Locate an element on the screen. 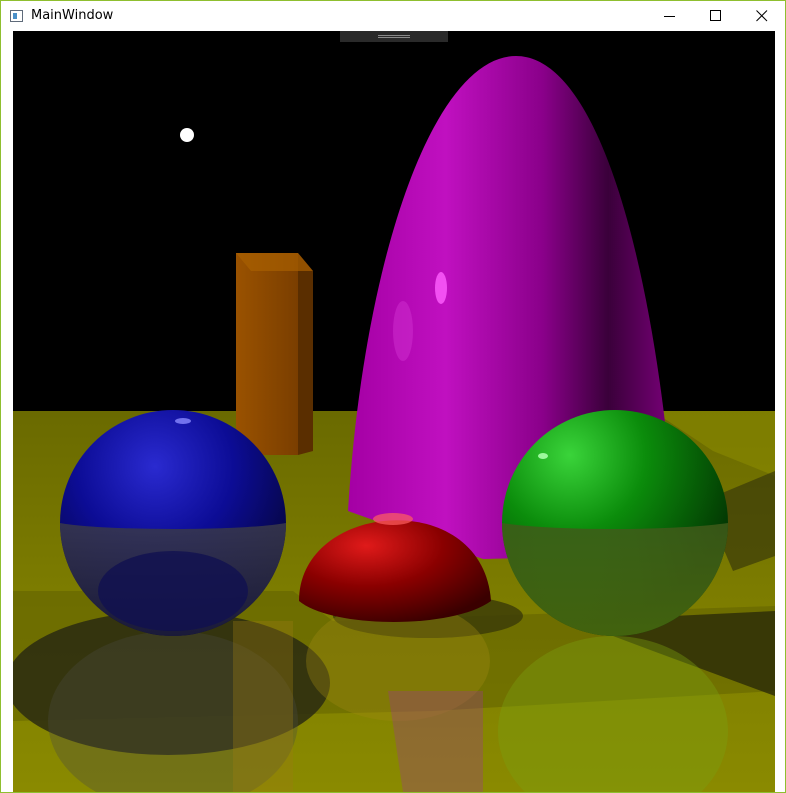  maximize-icon is located at coordinates (715, 15).